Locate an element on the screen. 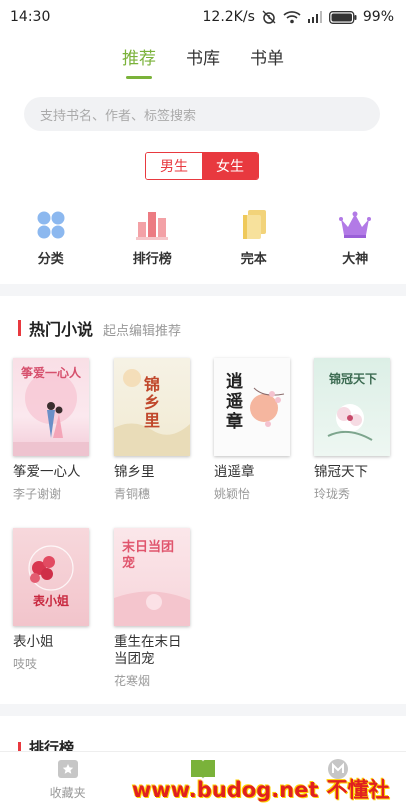 The image size is (406, 809). book-card: 筝爱一心人 筝爱一心人 李子谢谢 is located at coordinates (51, 430).